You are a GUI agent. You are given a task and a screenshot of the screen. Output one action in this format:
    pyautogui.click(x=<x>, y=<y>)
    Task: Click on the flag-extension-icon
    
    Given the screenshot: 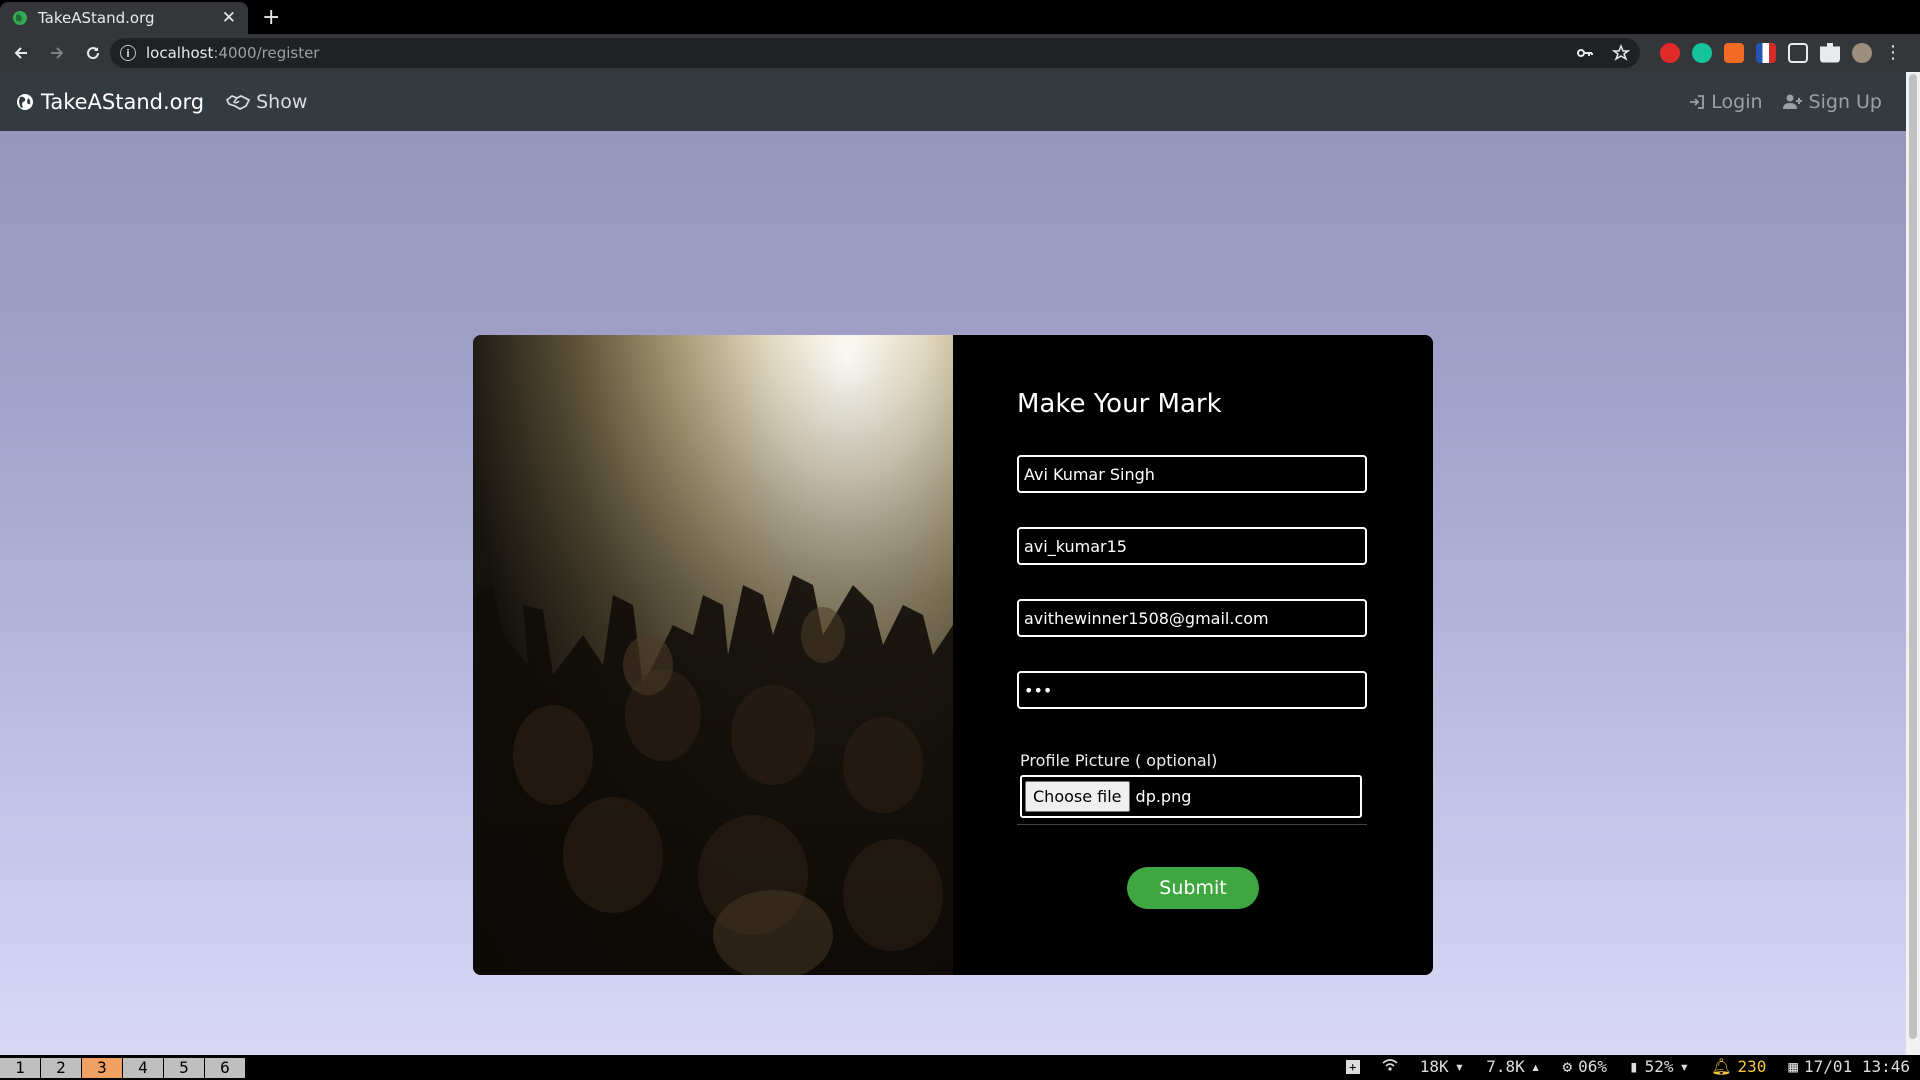 What is the action you would take?
    pyautogui.click(x=1766, y=52)
    